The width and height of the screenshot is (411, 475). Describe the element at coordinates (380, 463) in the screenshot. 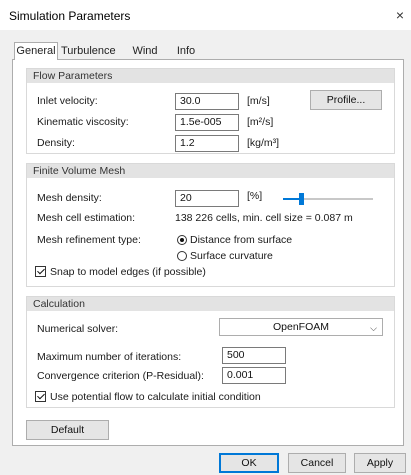

I see `apply-button: Apply` at that location.